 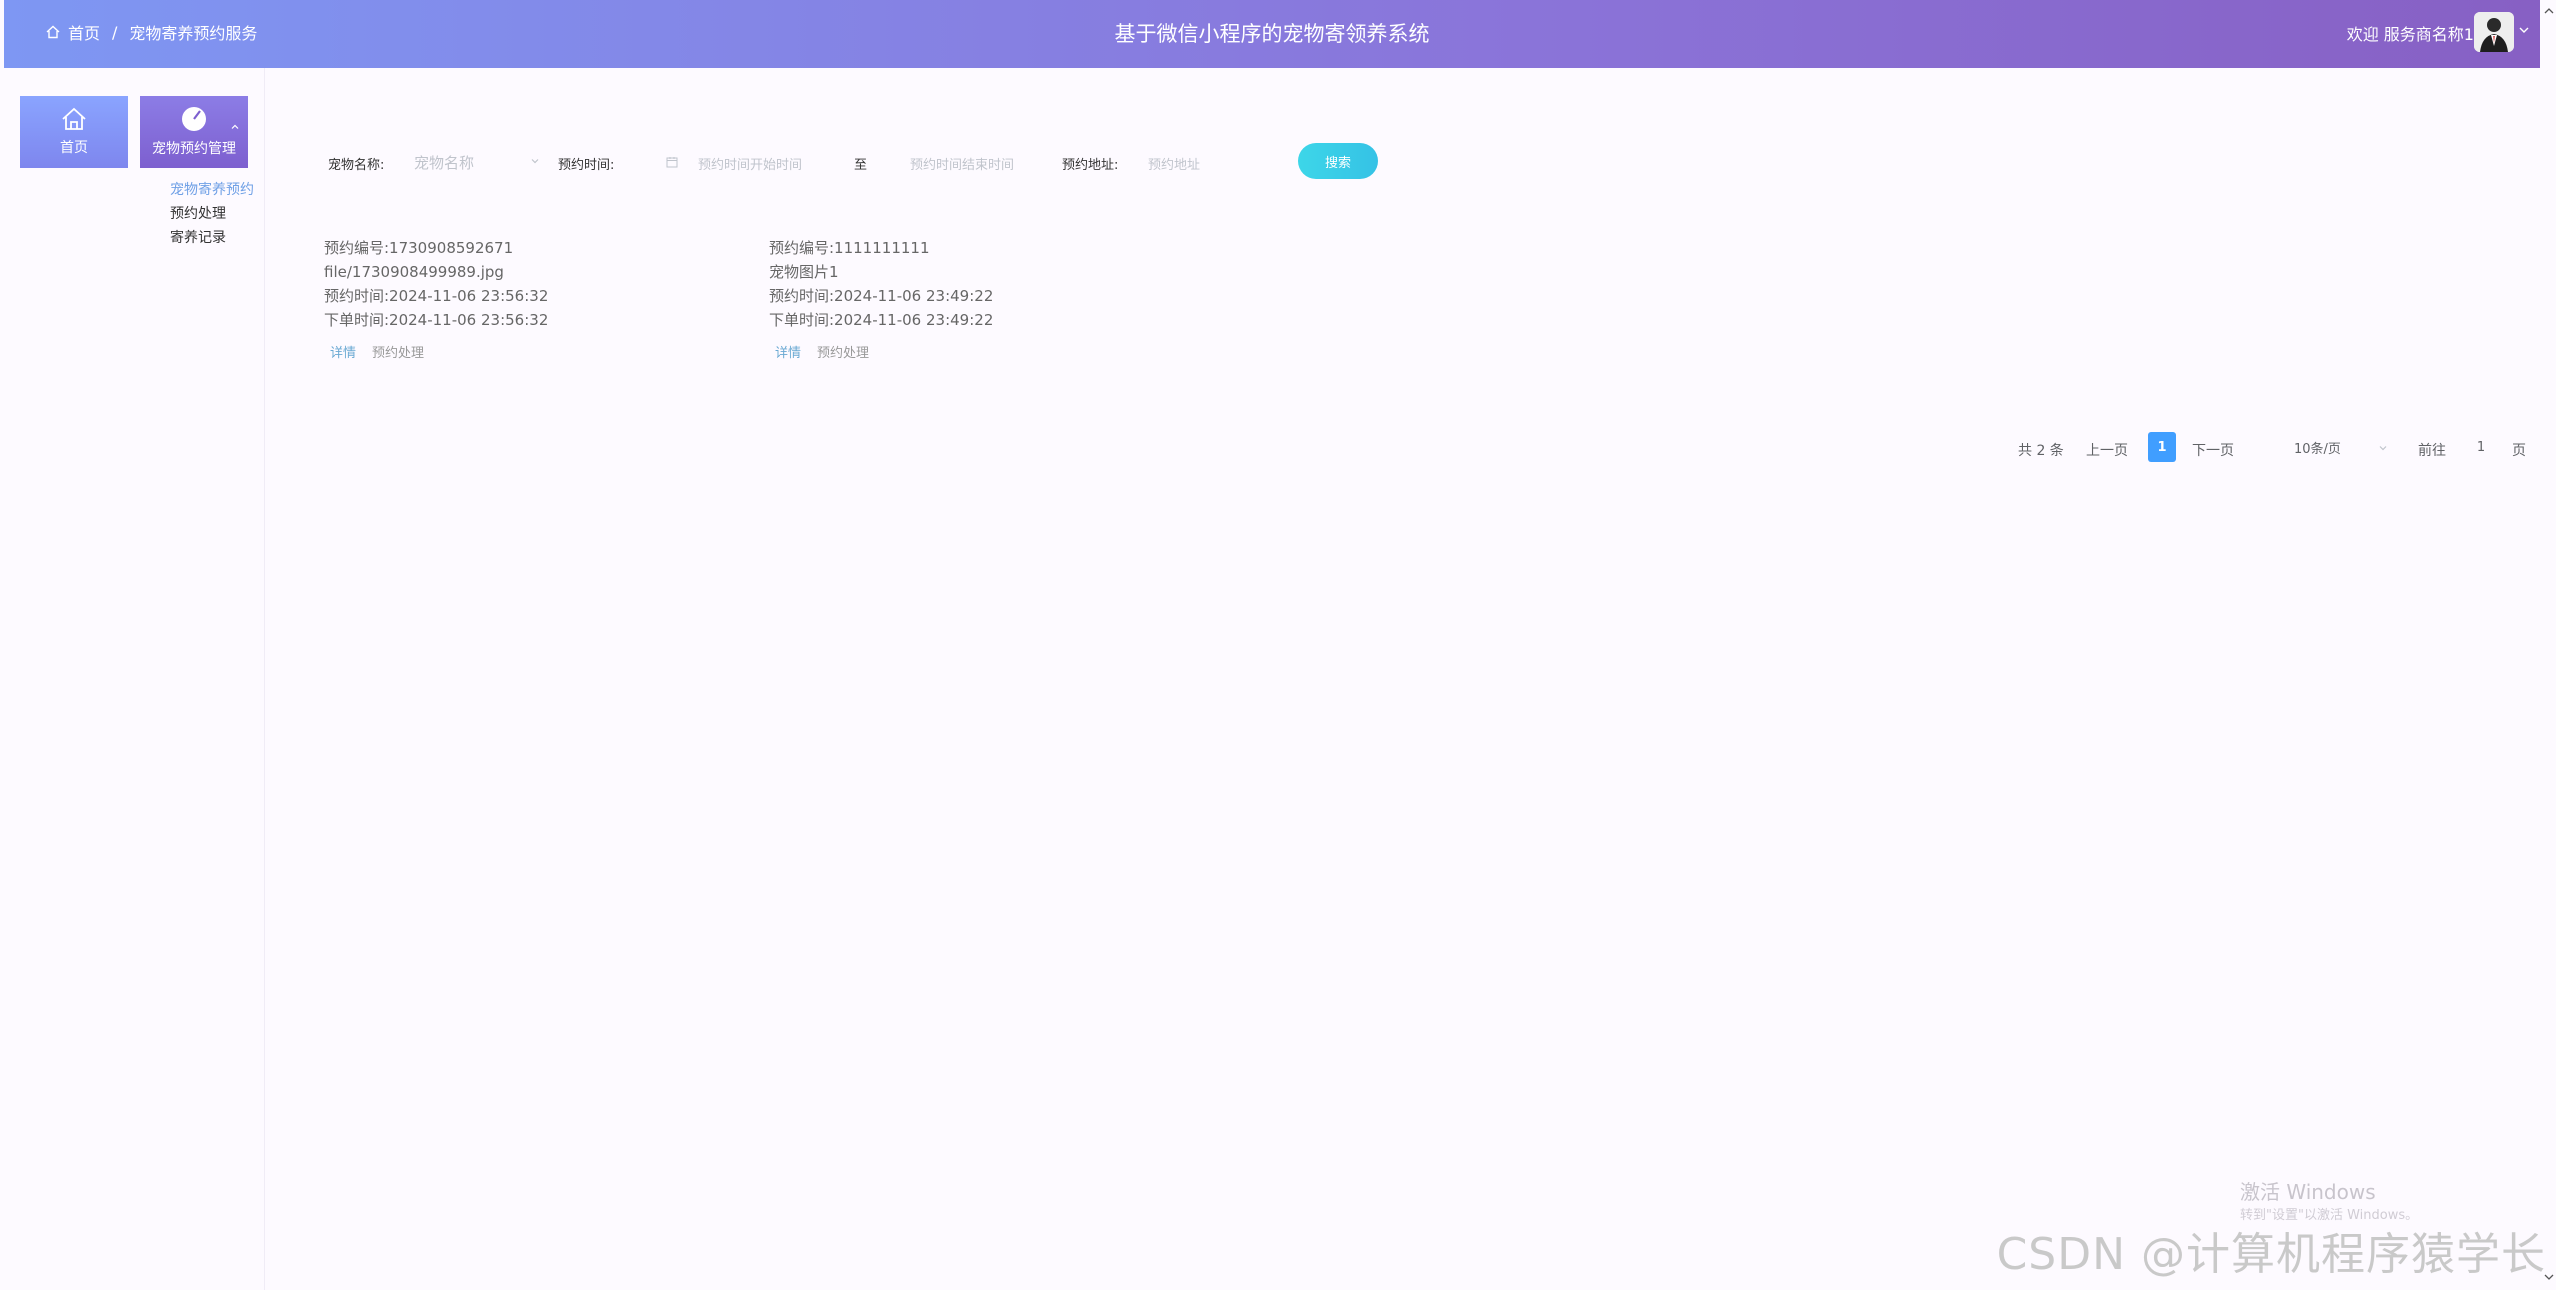 I want to click on top-header: 首页 / 宠物寄养预约服务 基于微信小程序的宠物寄领养系统 欢迎 服务商名称1, so click(x=1272, y=34).